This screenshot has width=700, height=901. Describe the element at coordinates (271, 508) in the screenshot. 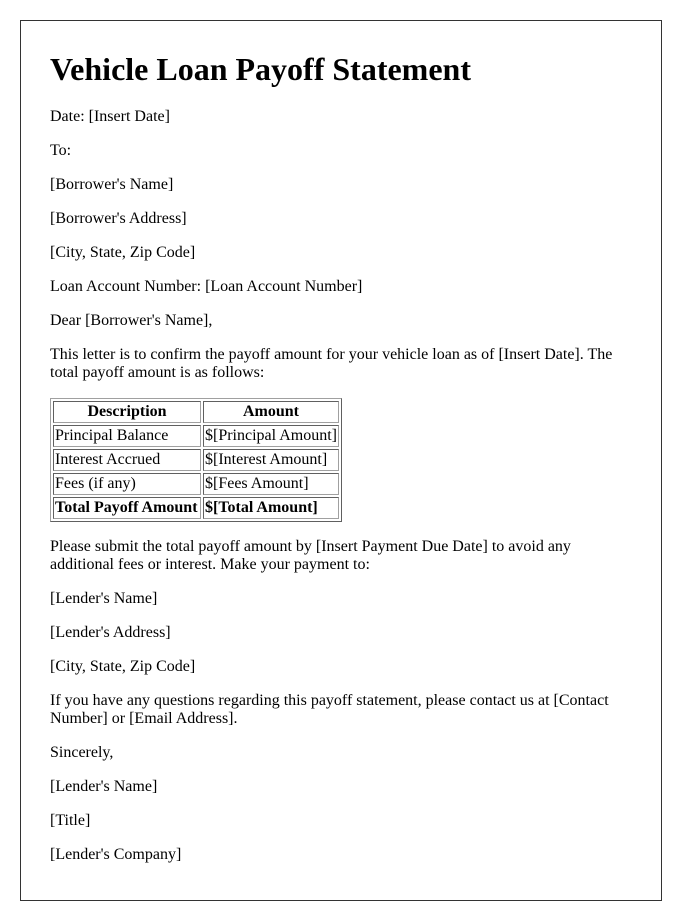

I see `total-amount: $[Total Amount]` at that location.